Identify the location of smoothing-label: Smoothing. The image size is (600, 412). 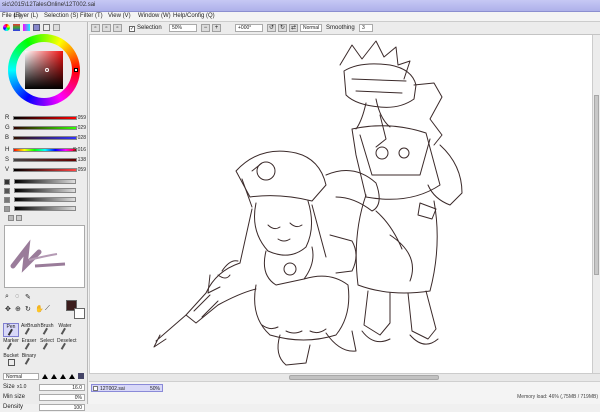
(340, 28).